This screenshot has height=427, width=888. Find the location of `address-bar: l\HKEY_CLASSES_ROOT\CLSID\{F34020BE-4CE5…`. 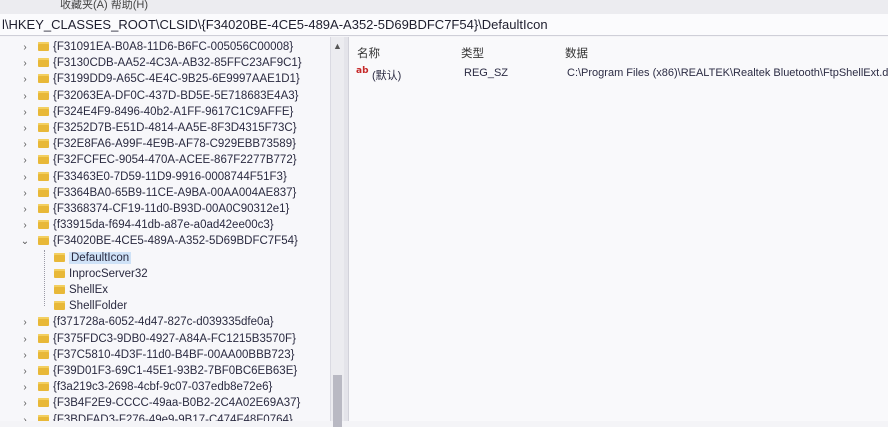

address-bar: l\HKEY_CLASSES_ROOT\CLSID\{F34020BE-4CE5… is located at coordinates (444, 25).